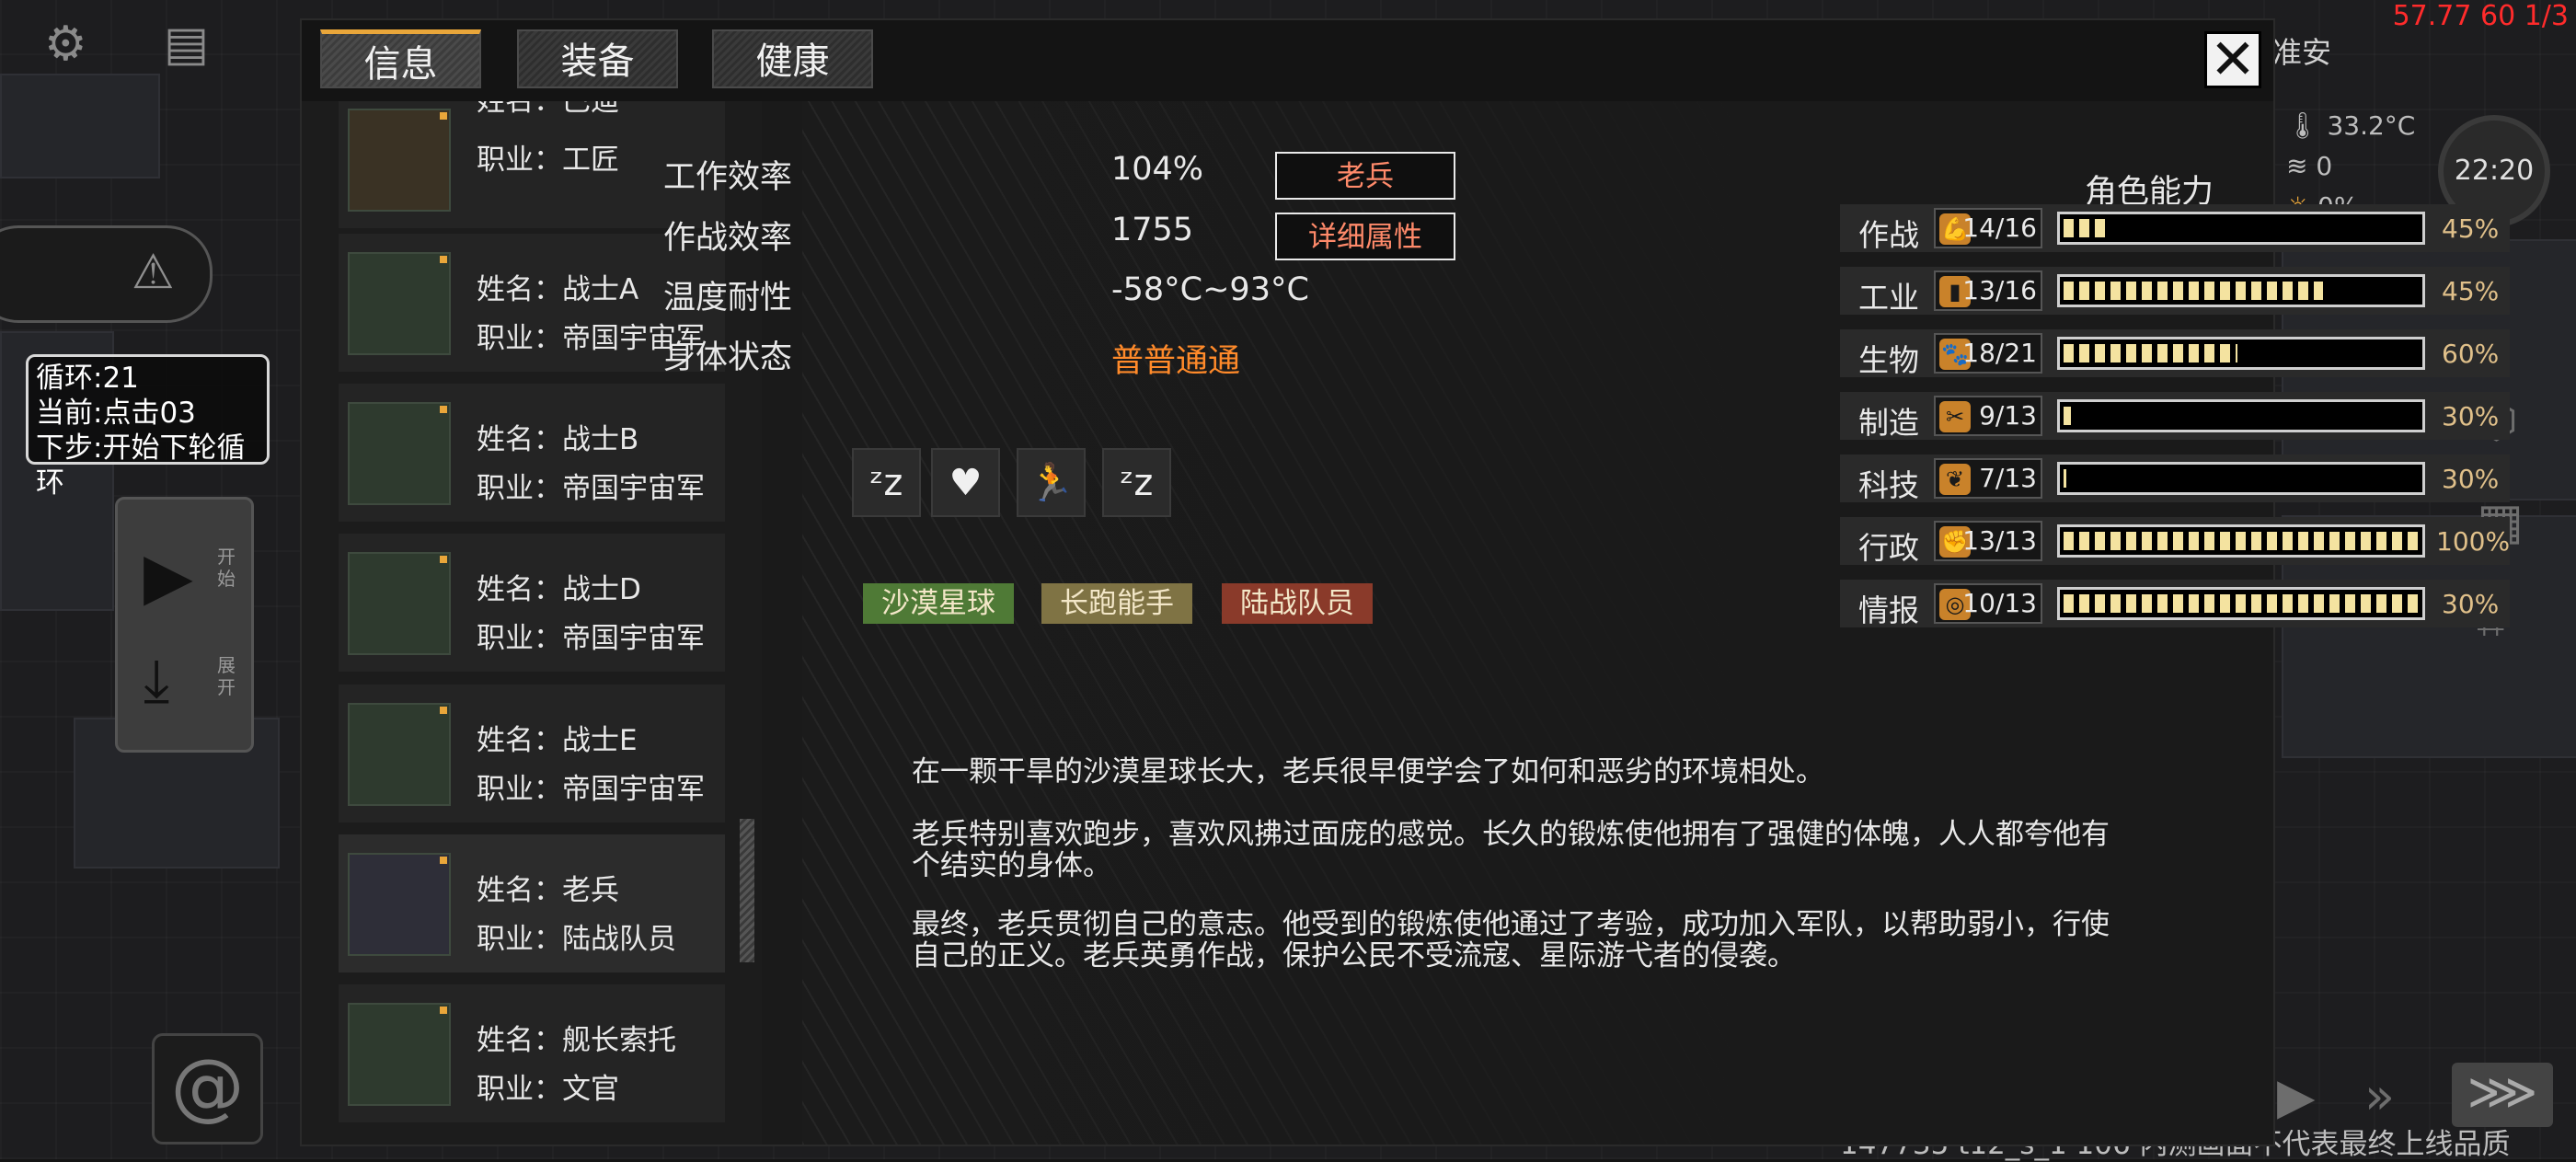  I want to click on body-status-value: 普普通通, so click(1176, 361).